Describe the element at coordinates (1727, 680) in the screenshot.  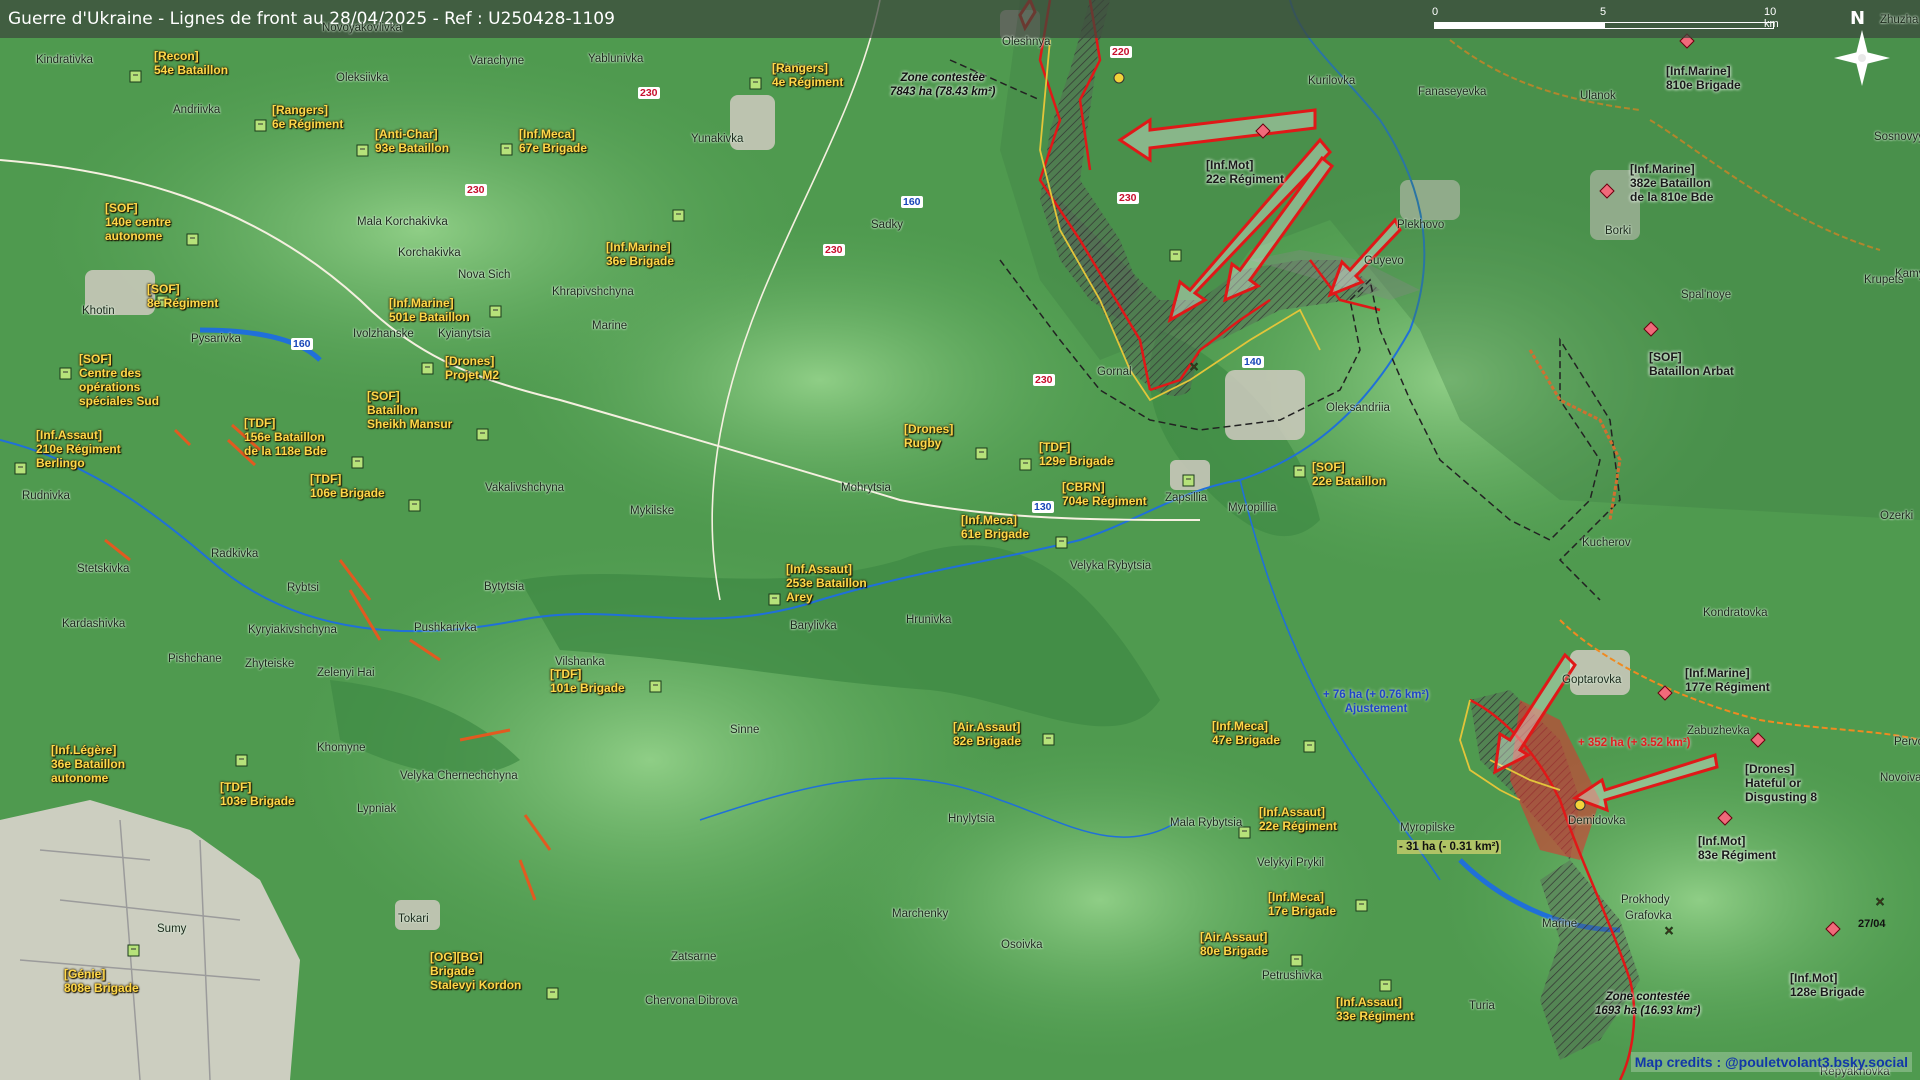
I see `russian-unit-label: [Inf.Marine] 177e Régiment` at that location.